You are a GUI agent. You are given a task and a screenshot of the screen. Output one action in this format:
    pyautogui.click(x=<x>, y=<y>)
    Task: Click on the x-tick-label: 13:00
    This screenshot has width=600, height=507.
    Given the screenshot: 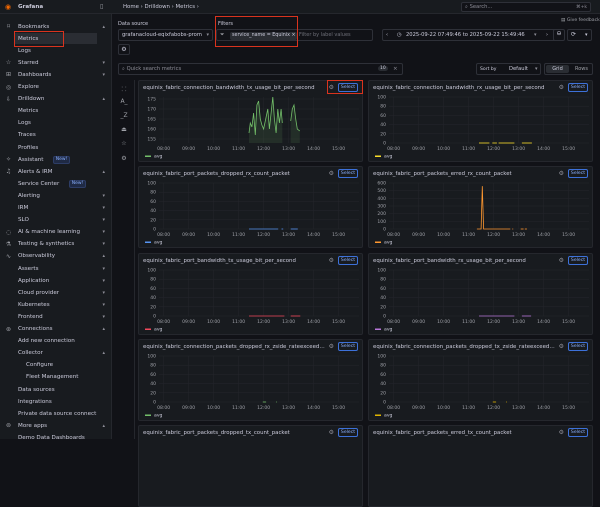 What is the action you would take?
    pyautogui.click(x=518, y=408)
    